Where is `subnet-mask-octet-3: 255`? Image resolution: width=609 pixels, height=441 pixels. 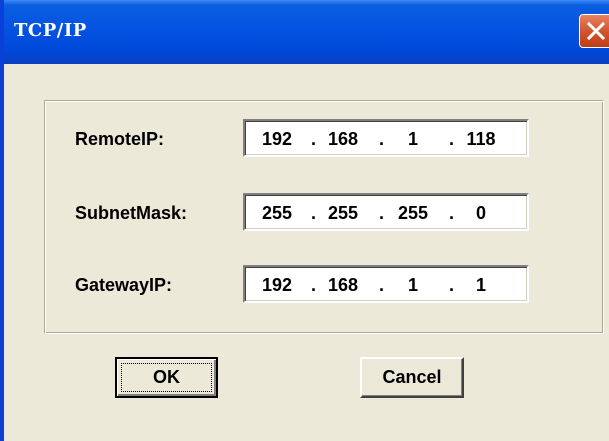 subnet-mask-octet-3: 255 is located at coordinates (413, 213).